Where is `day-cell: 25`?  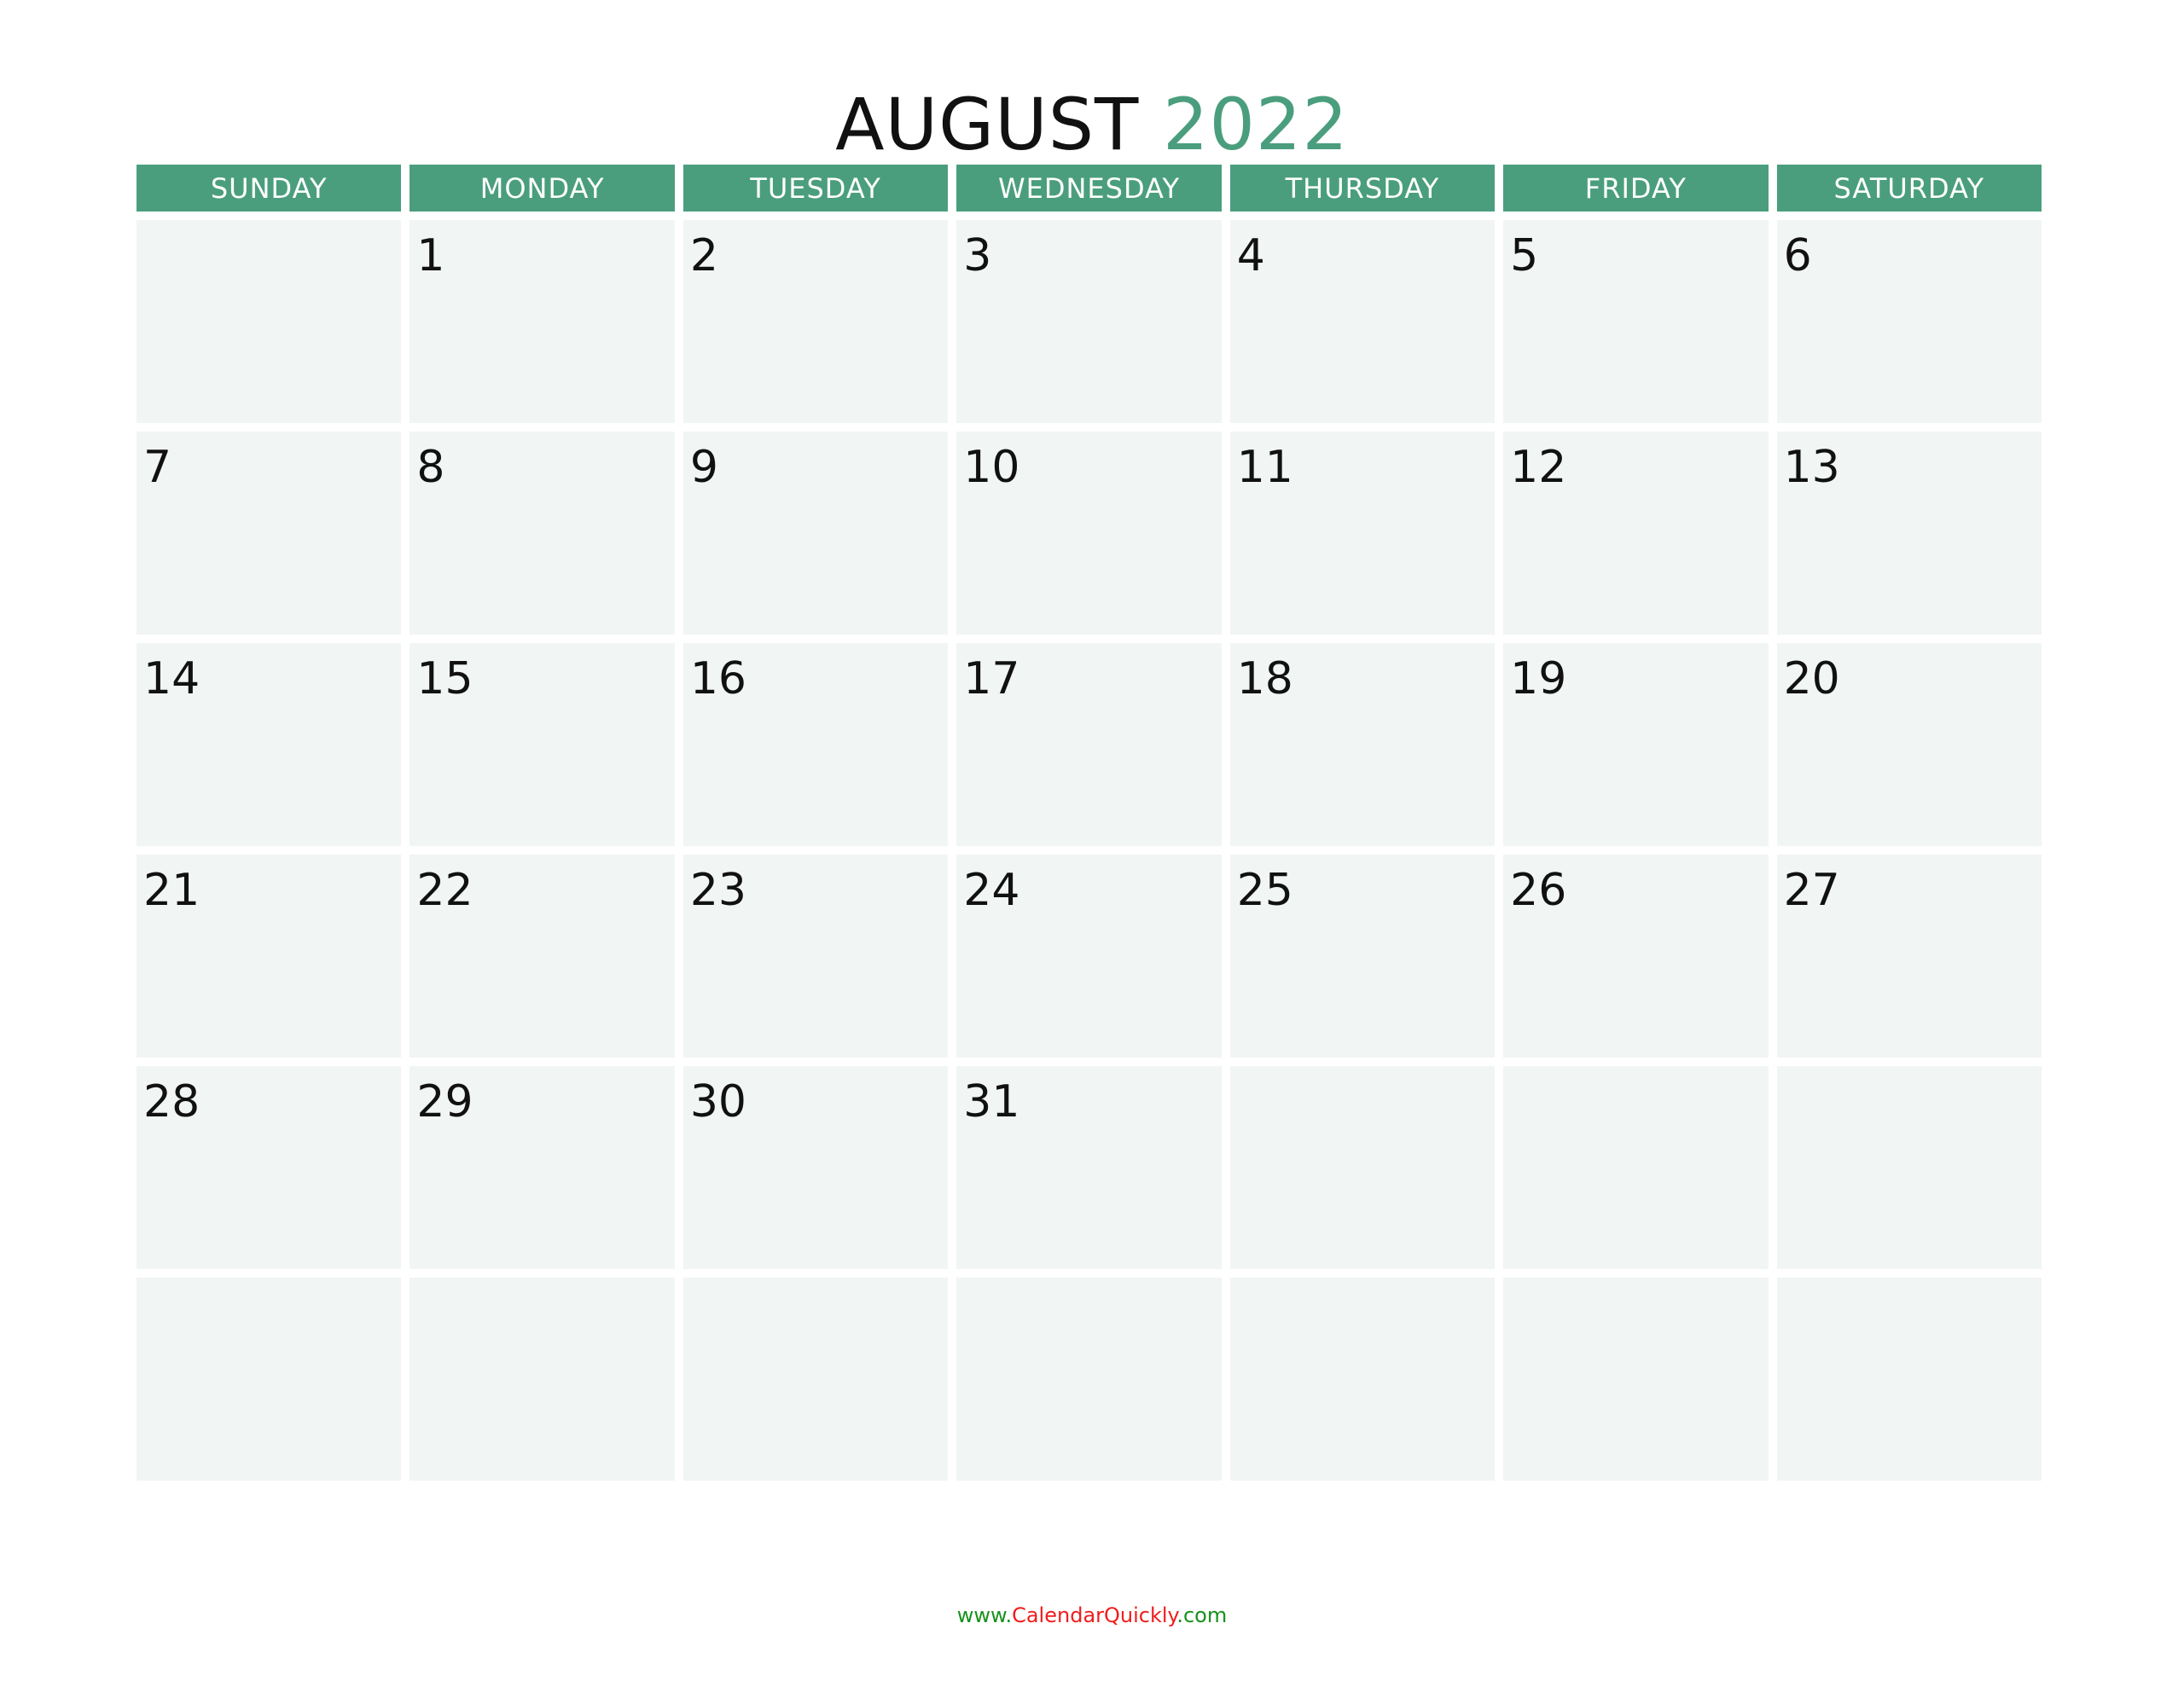 day-cell: 25 is located at coordinates (1363, 956).